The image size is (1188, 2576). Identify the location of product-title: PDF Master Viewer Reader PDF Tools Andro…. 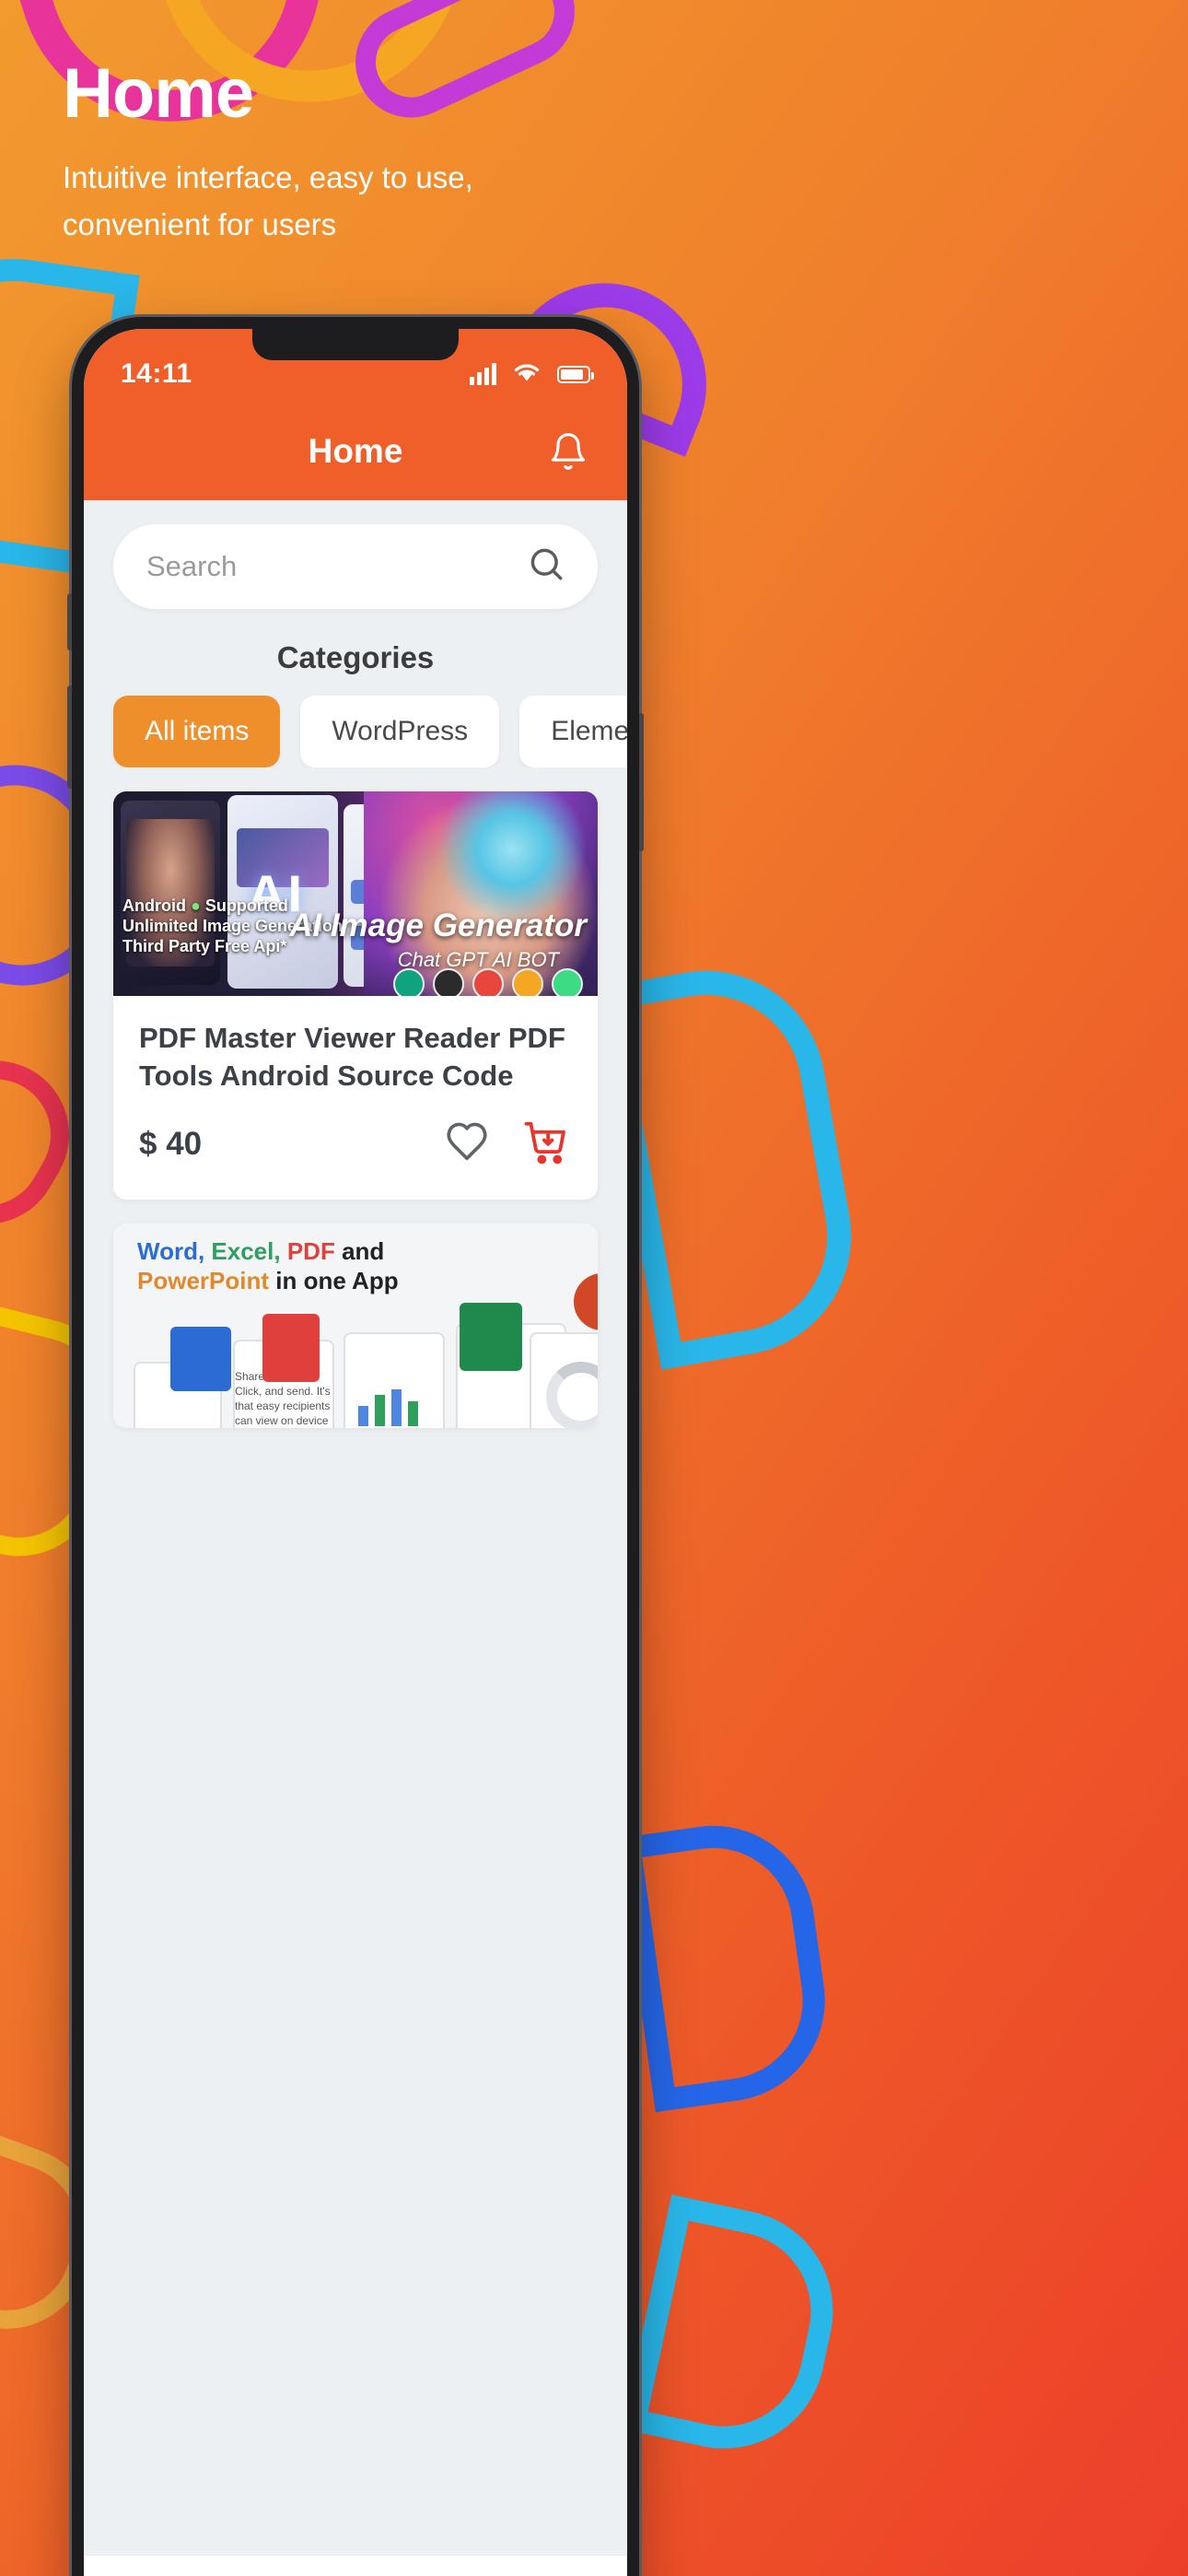
(352, 1057).